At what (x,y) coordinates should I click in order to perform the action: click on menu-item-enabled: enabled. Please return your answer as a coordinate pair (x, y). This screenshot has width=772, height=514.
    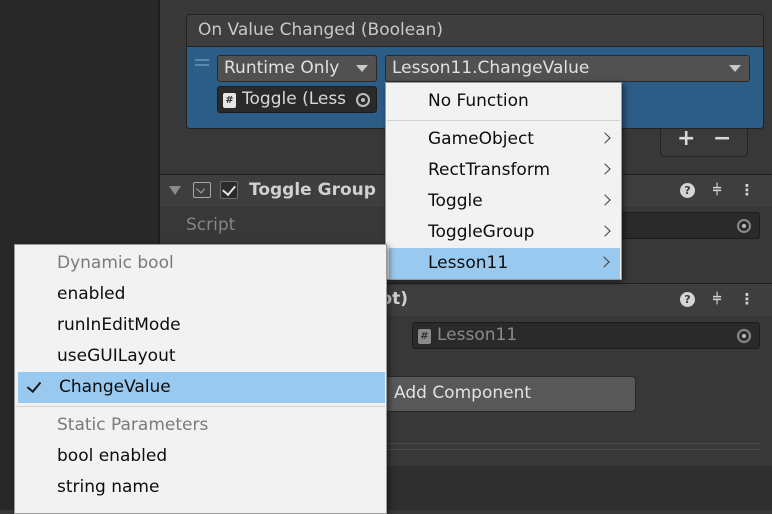
    Looking at the image, I should click on (200, 294).